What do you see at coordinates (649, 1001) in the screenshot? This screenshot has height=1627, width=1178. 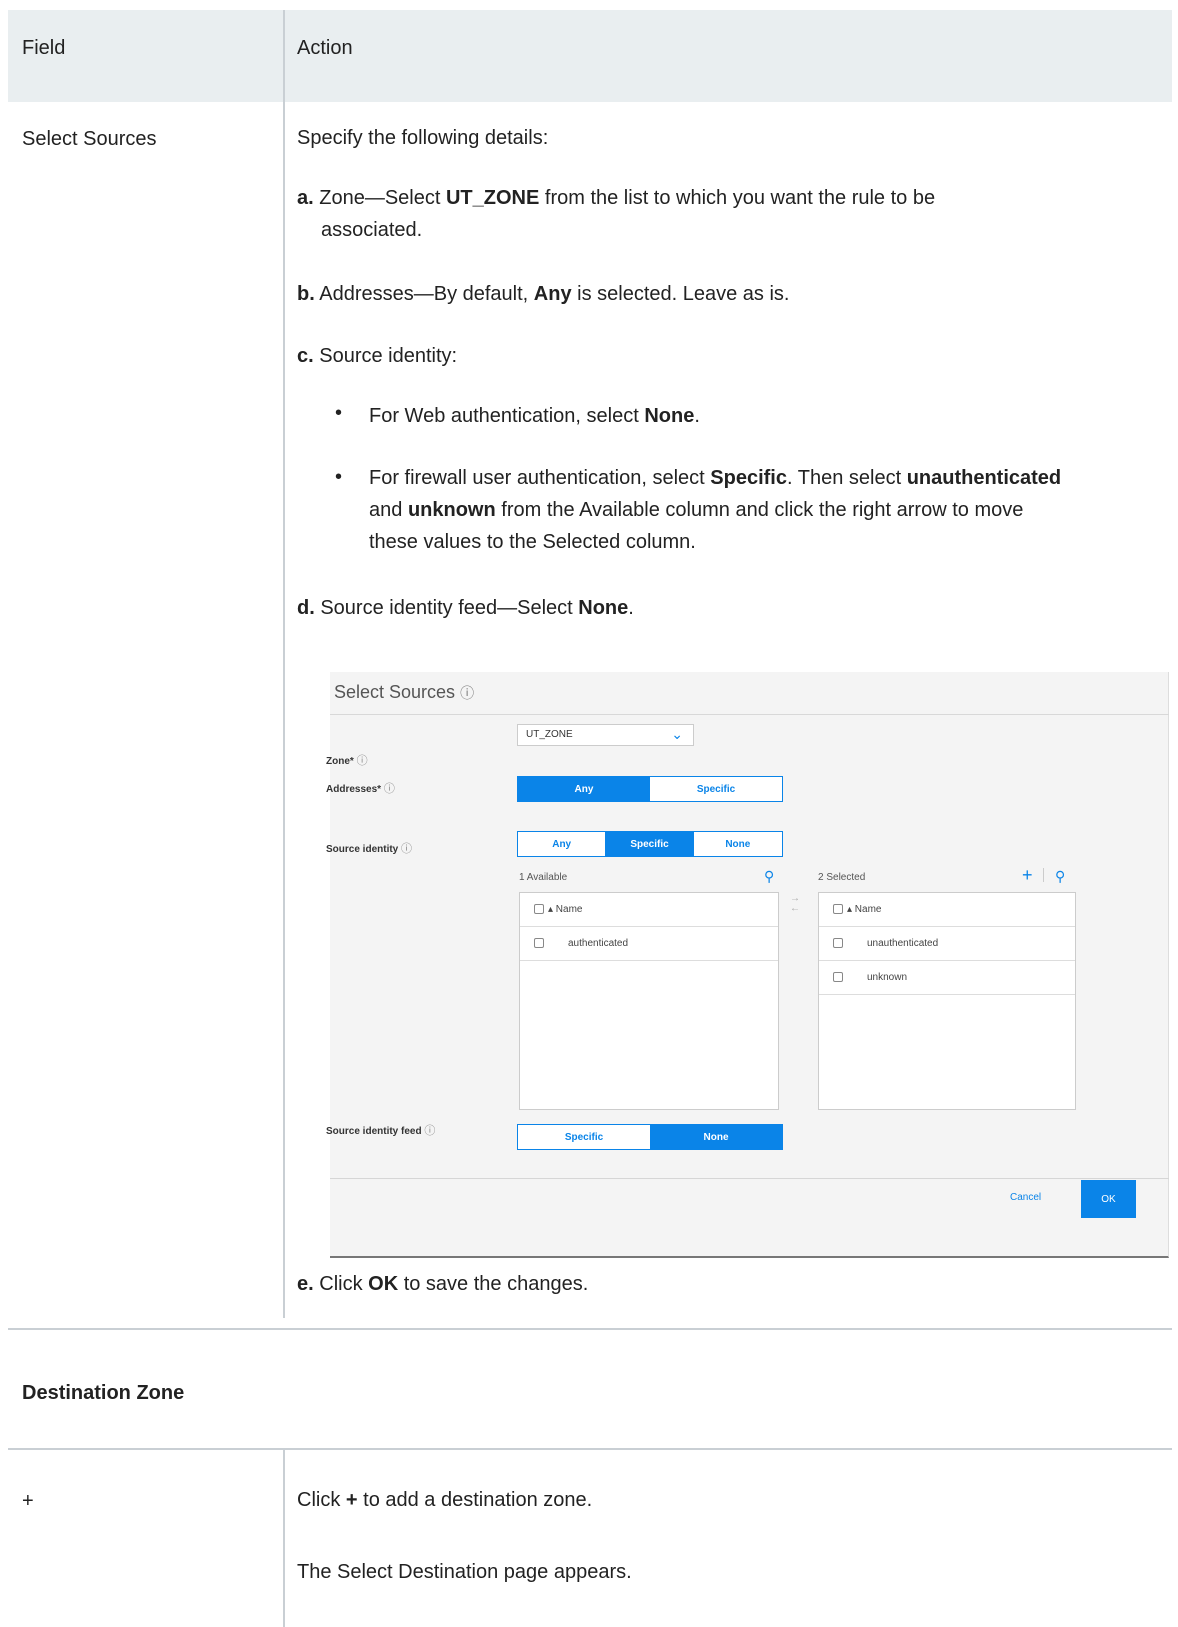 I see `available-listbox: ▴ Name authenticated` at bounding box center [649, 1001].